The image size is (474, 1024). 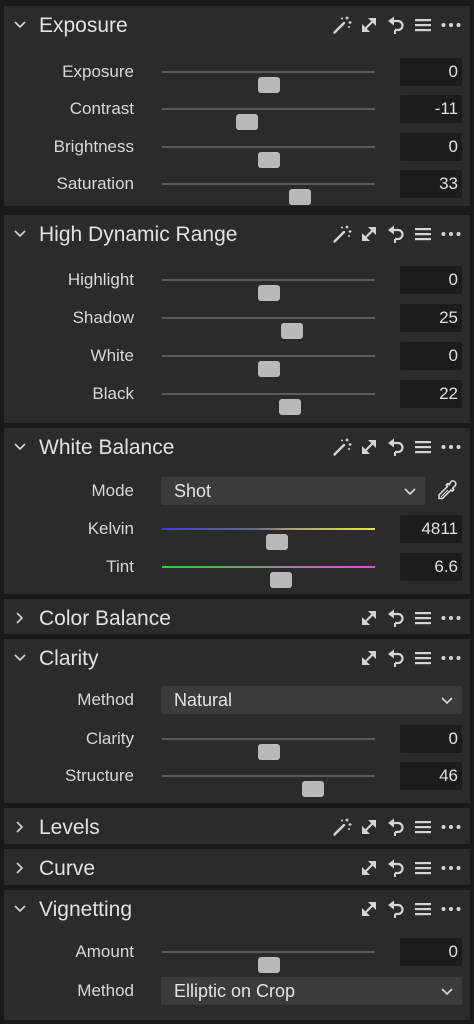 I want to click on brightness-slider, so click(x=268, y=157).